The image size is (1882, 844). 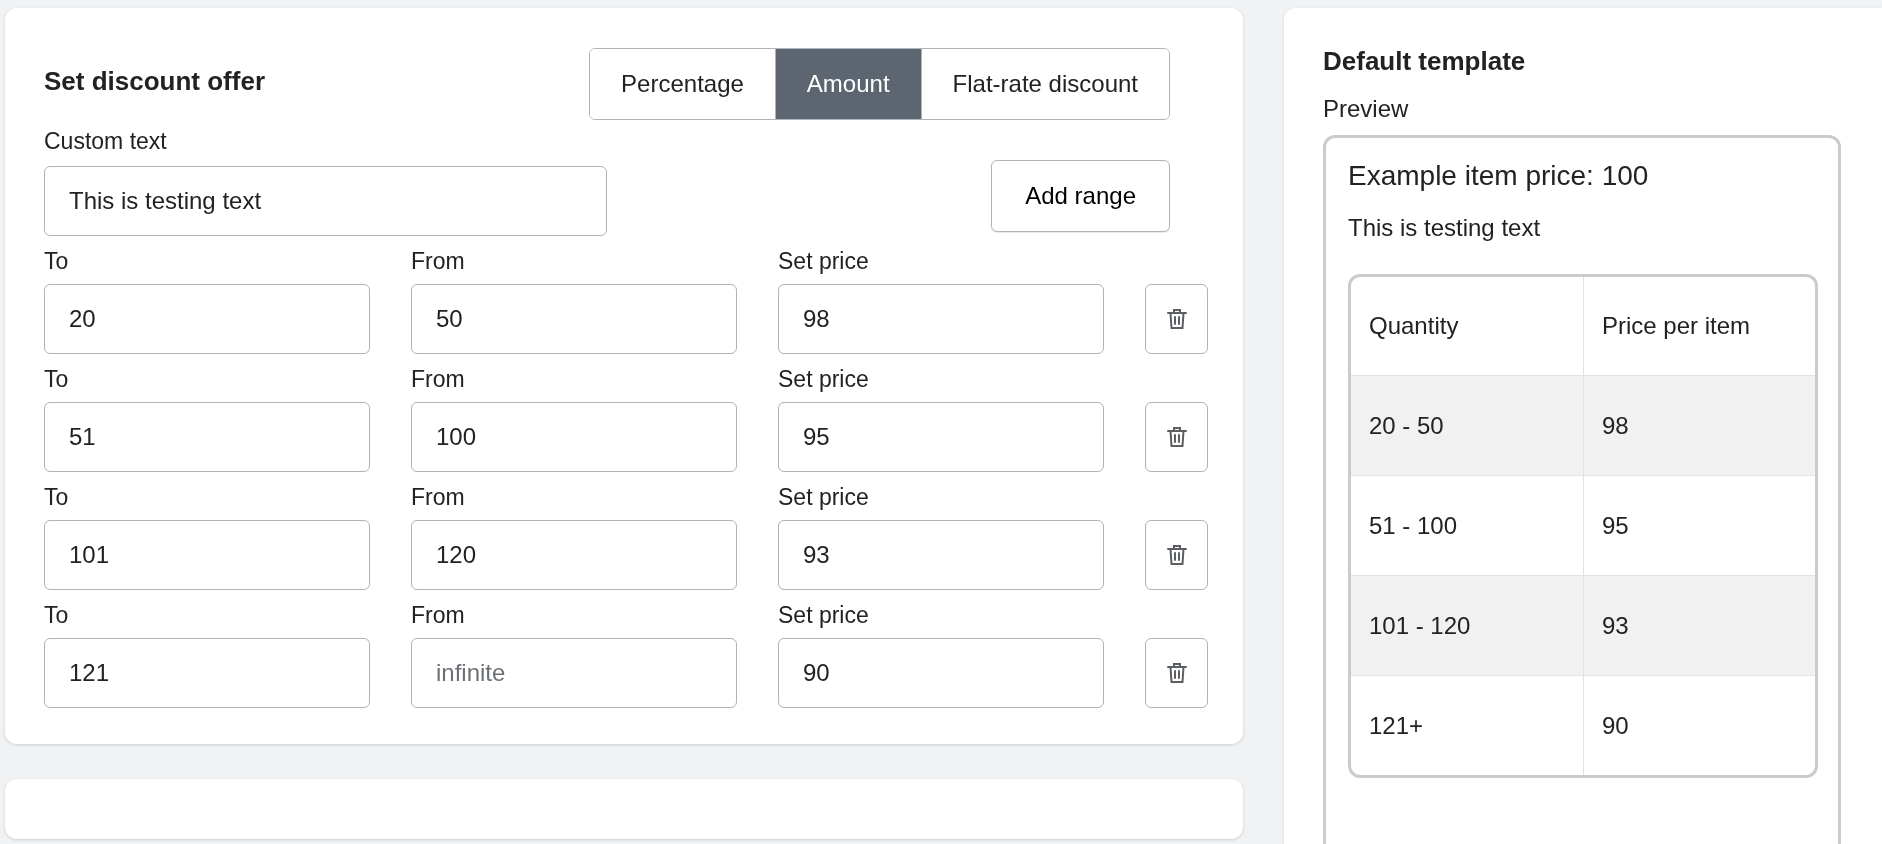 What do you see at coordinates (1499, 176) in the screenshot?
I see `example-price: Example item price: 100` at bounding box center [1499, 176].